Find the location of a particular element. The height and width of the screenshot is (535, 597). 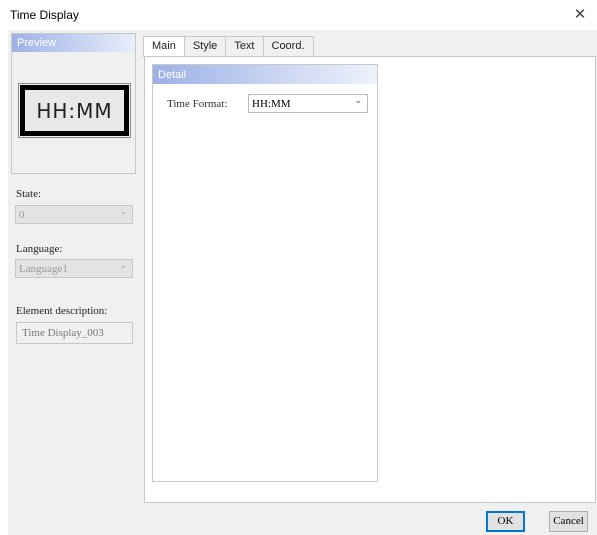

time-format-select: HH:MM ⌄ is located at coordinates (308, 103).